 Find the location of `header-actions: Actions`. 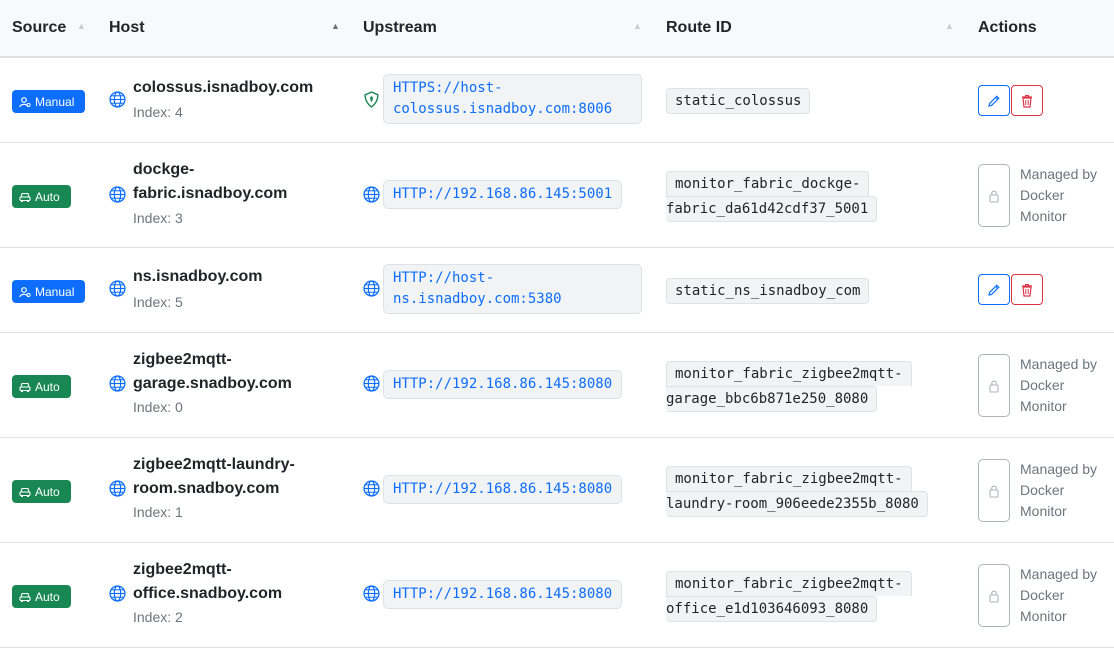

header-actions: Actions is located at coordinates (1007, 27).